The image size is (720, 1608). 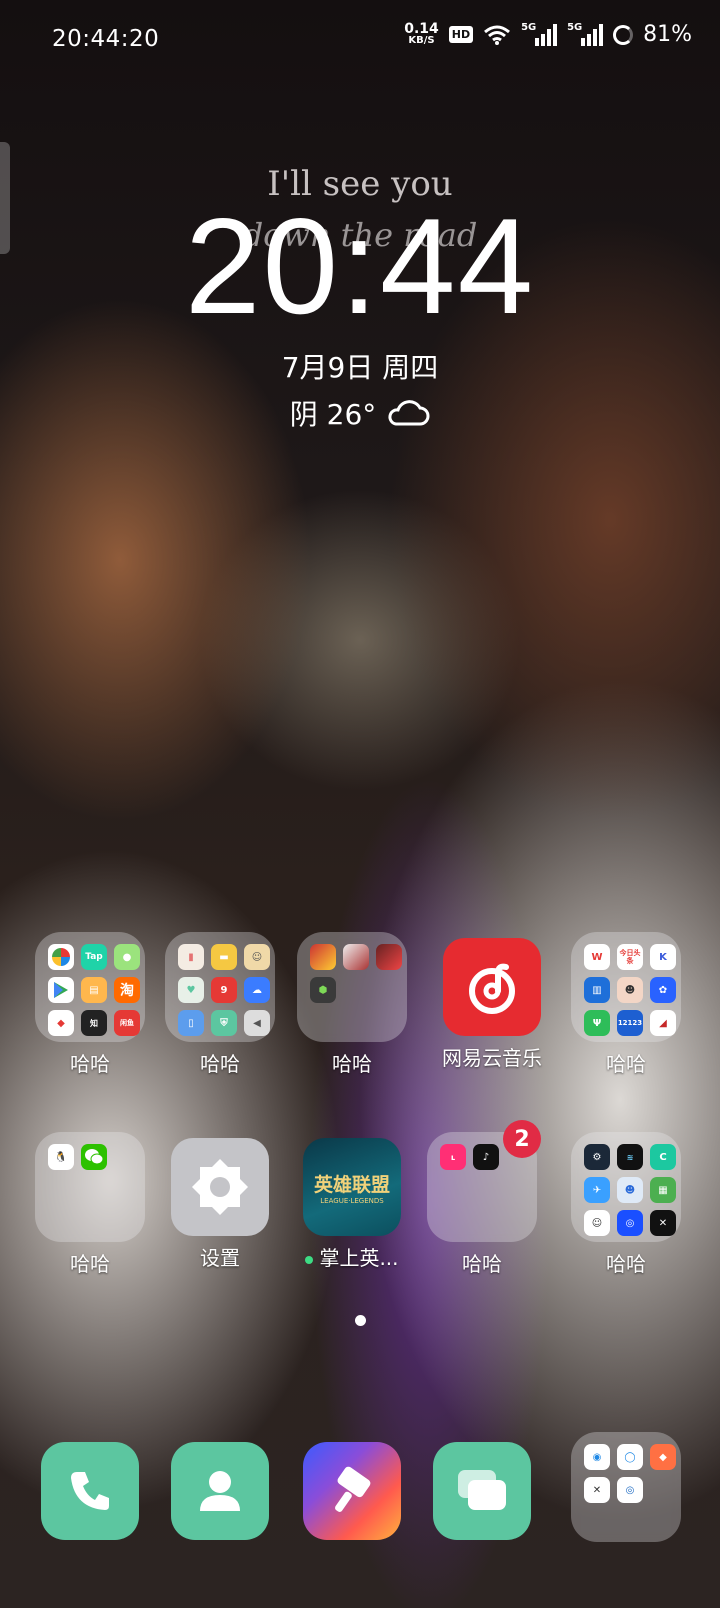 What do you see at coordinates (626, 1064) in the screenshot?
I see `folder-4-label: 哈哈` at bounding box center [626, 1064].